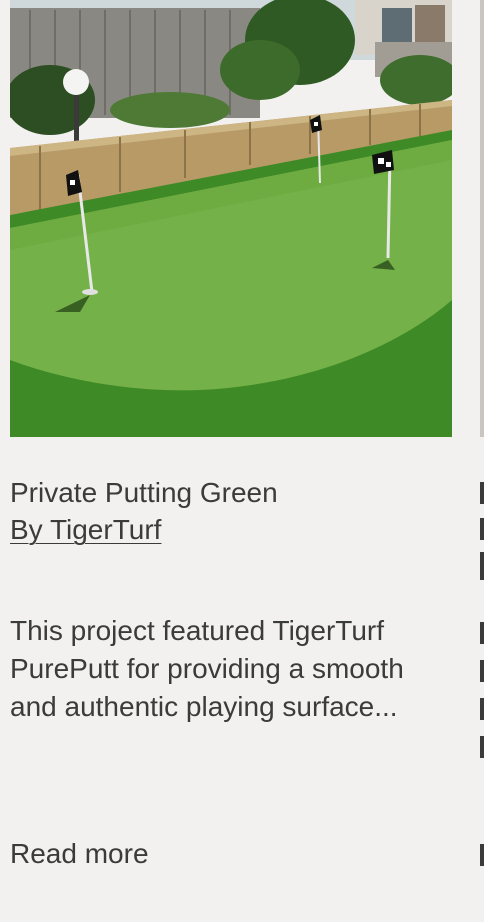 The width and height of the screenshot is (484, 922). I want to click on next-readmore-fragment, so click(482, 855).